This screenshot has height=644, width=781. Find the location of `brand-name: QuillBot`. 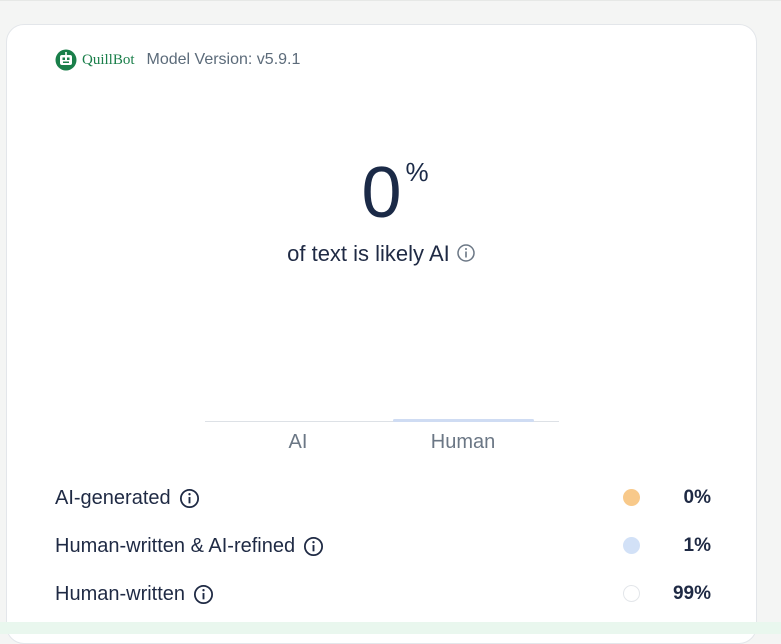

brand-name: QuillBot is located at coordinates (108, 59).